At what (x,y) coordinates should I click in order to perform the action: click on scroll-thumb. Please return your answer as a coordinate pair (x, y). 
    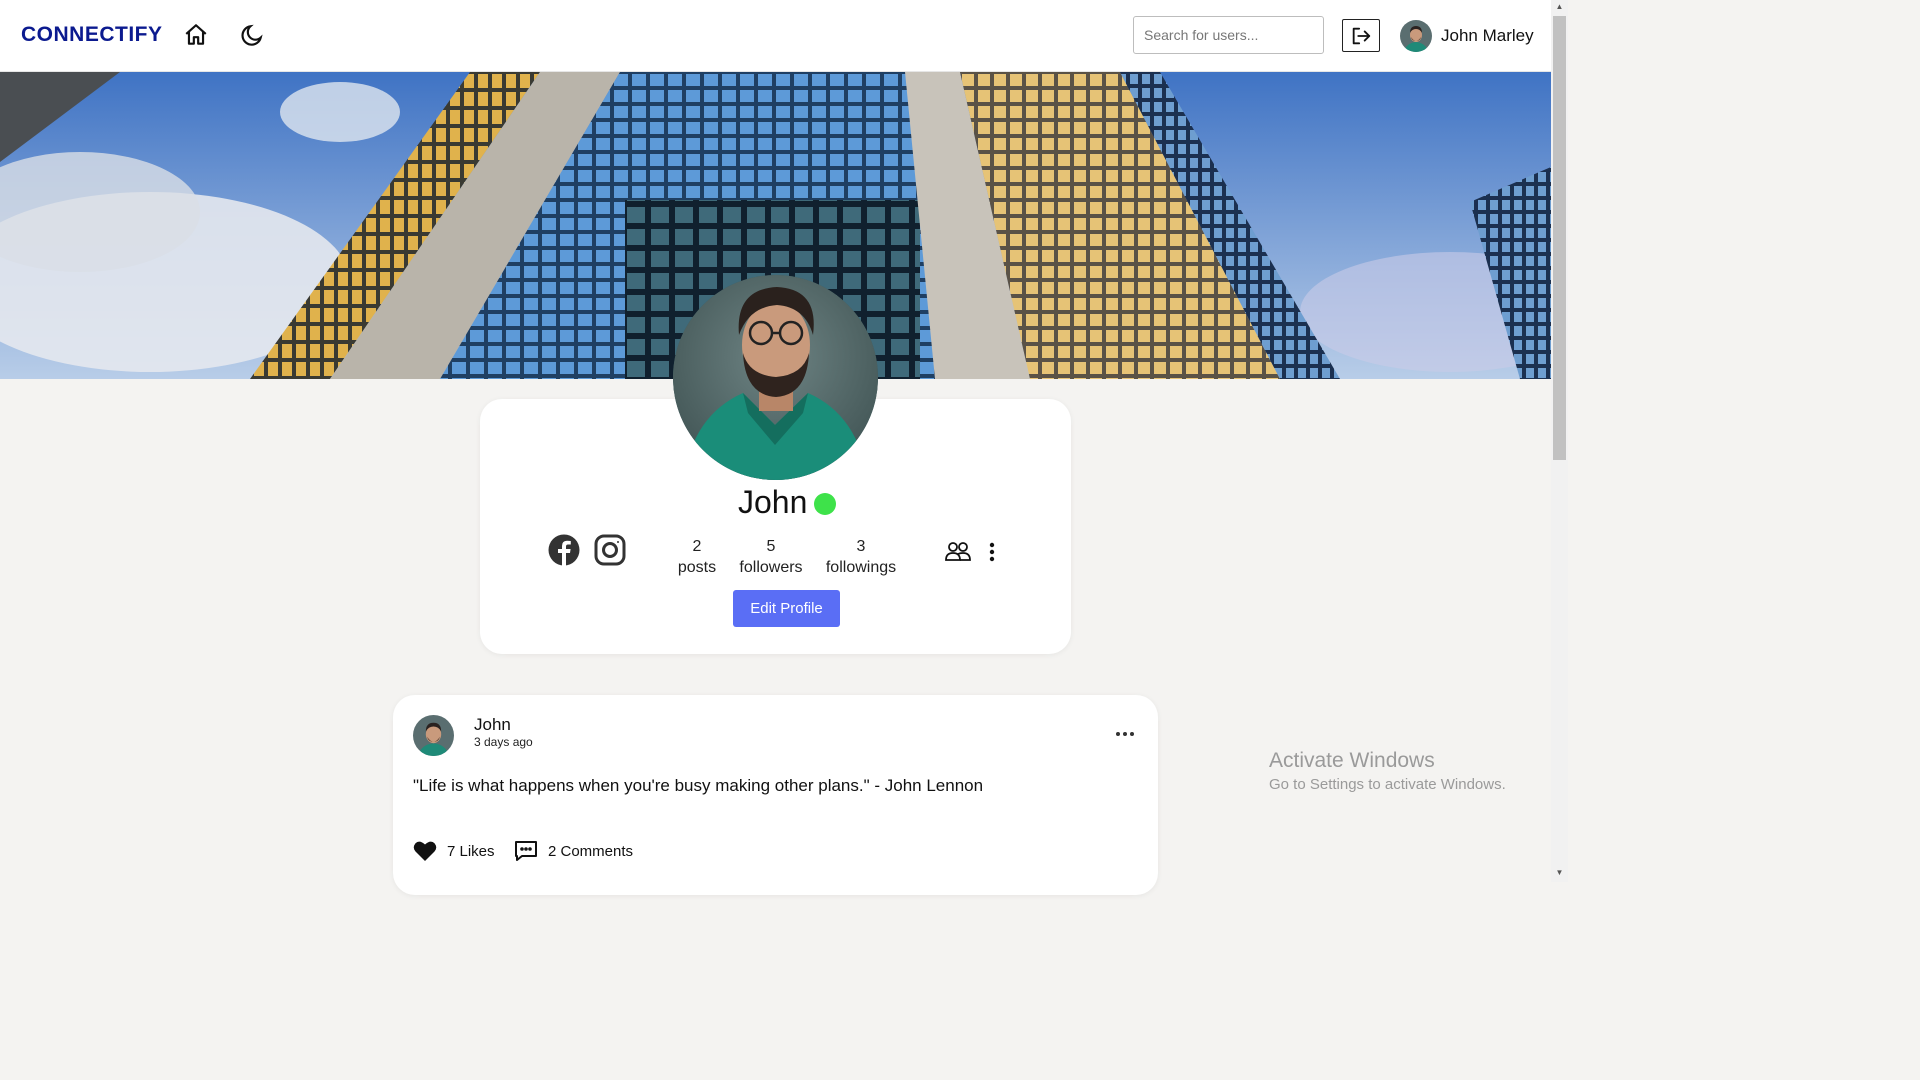
    Looking at the image, I should click on (1559, 238).